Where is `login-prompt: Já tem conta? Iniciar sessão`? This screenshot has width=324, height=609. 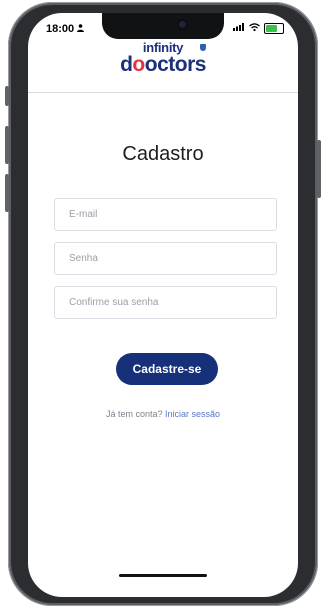 login-prompt: Já tem conta? Iniciar sessão is located at coordinates (163, 414).